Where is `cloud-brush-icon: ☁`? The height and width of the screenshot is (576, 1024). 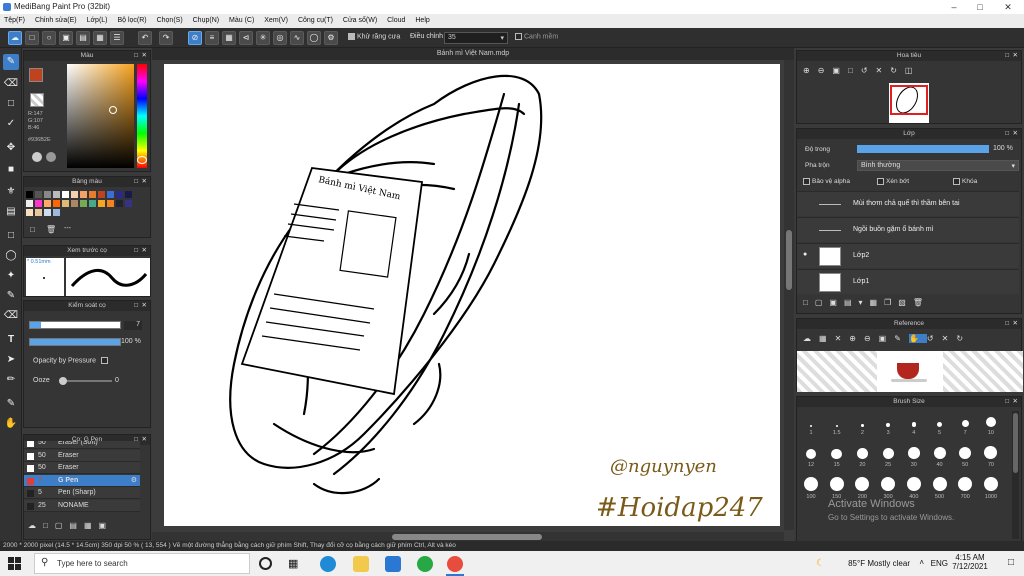 cloud-brush-icon: ☁ is located at coordinates (35, 525).